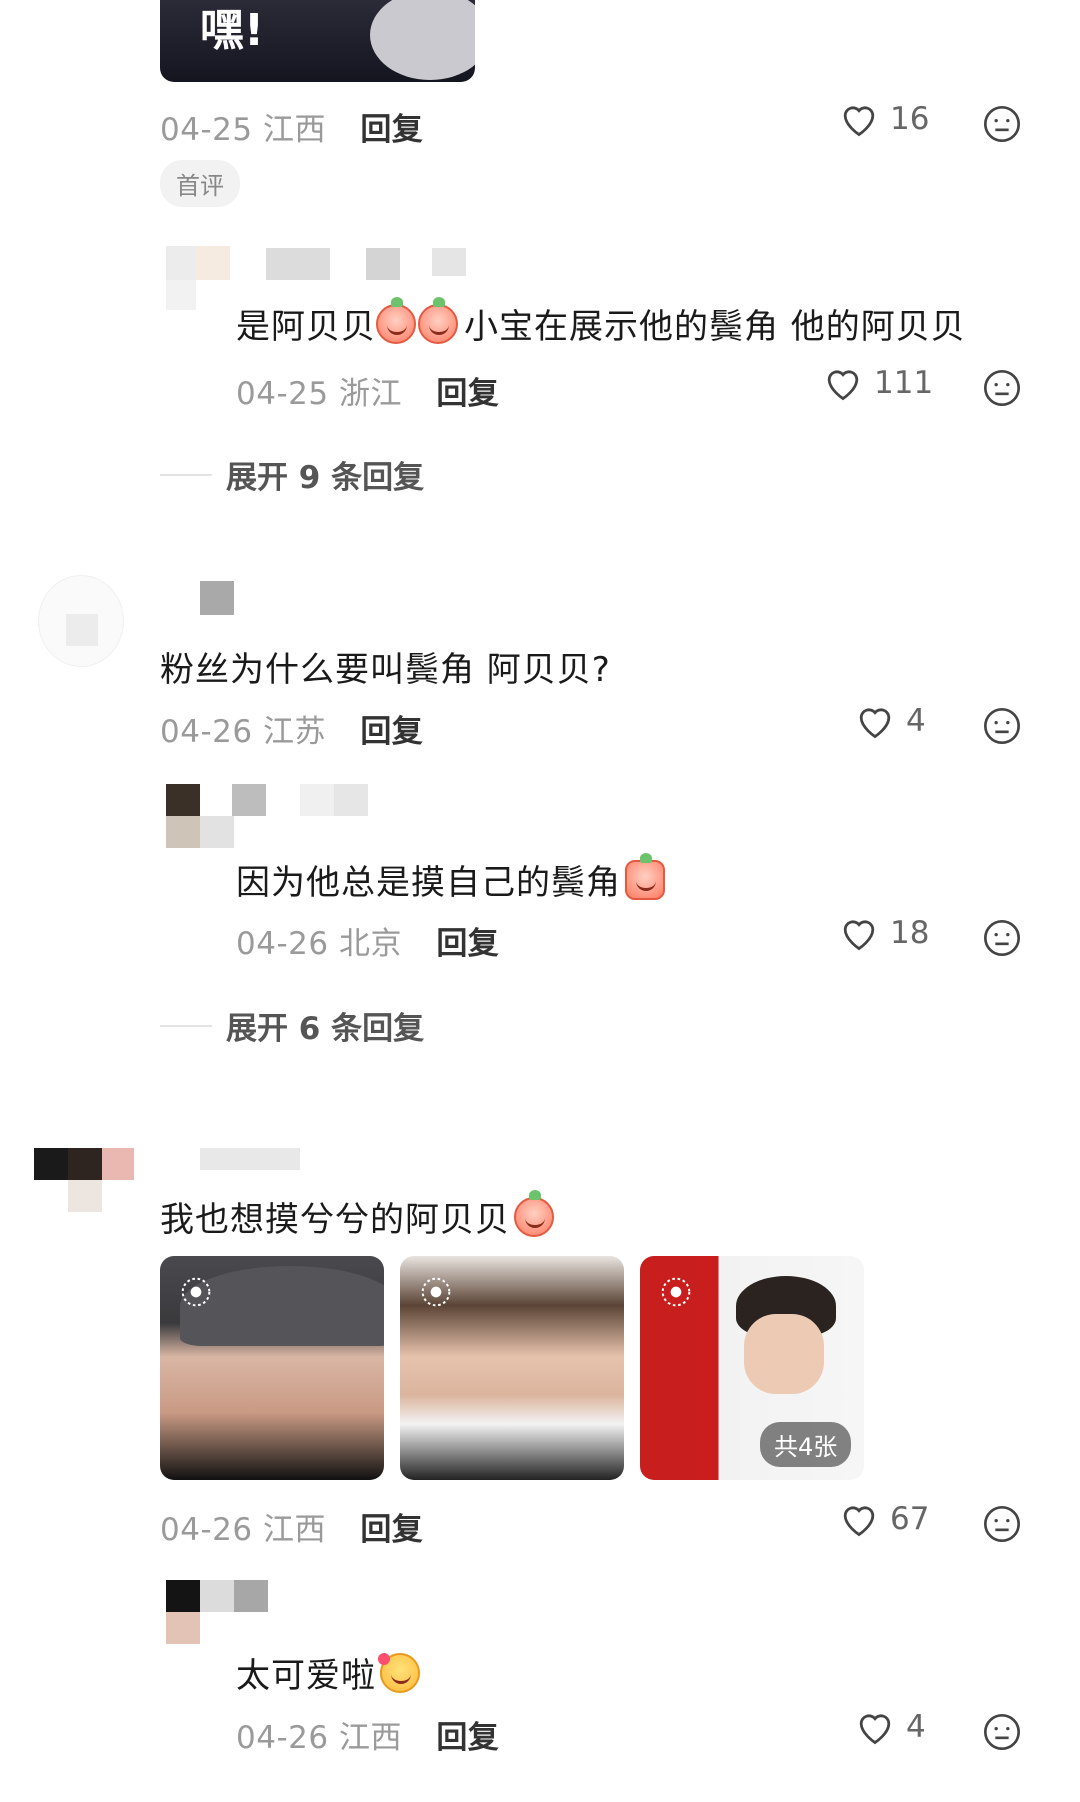 This screenshot has width=1080, height=1802. What do you see at coordinates (450, 878) in the screenshot?
I see `comment-text: 因为他总是摸自己的鬓角` at bounding box center [450, 878].